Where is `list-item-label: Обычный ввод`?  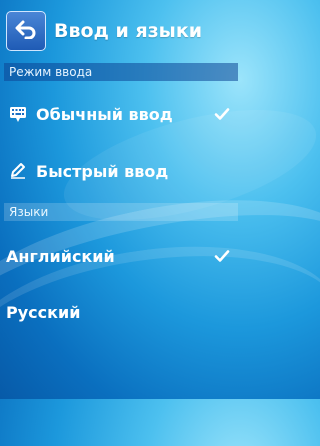 list-item-label: Обычный ввод is located at coordinates (104, 114).